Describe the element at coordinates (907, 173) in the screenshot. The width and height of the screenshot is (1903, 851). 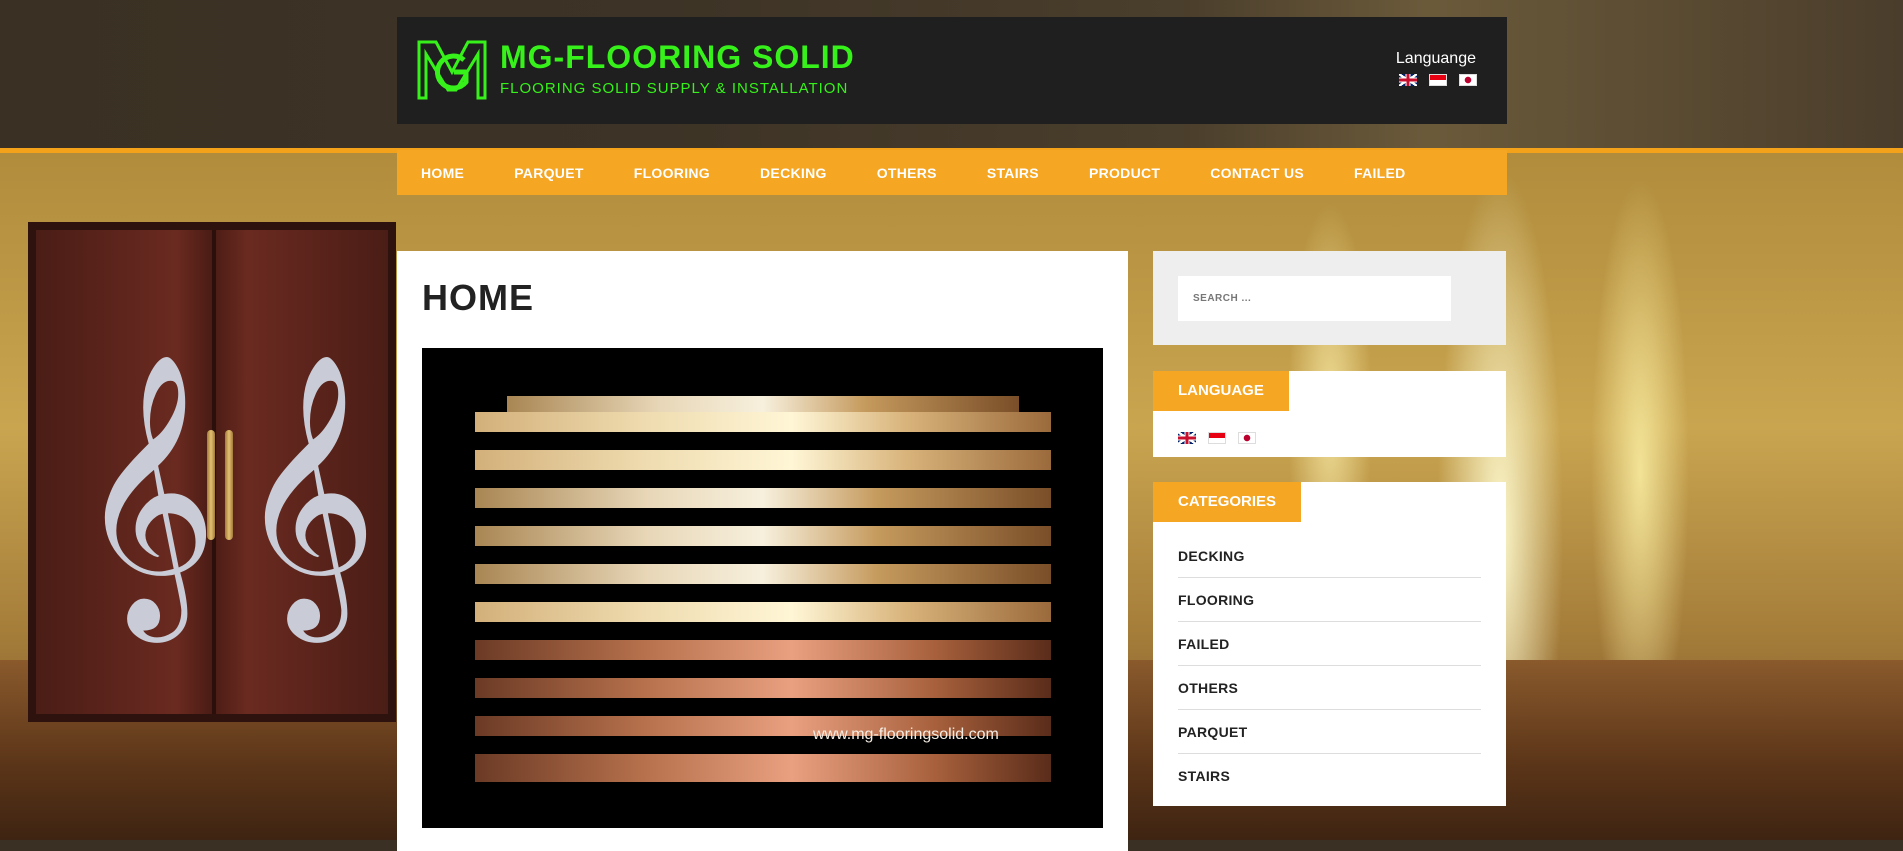
I see `nav-item-others: OTHERS` at that location.